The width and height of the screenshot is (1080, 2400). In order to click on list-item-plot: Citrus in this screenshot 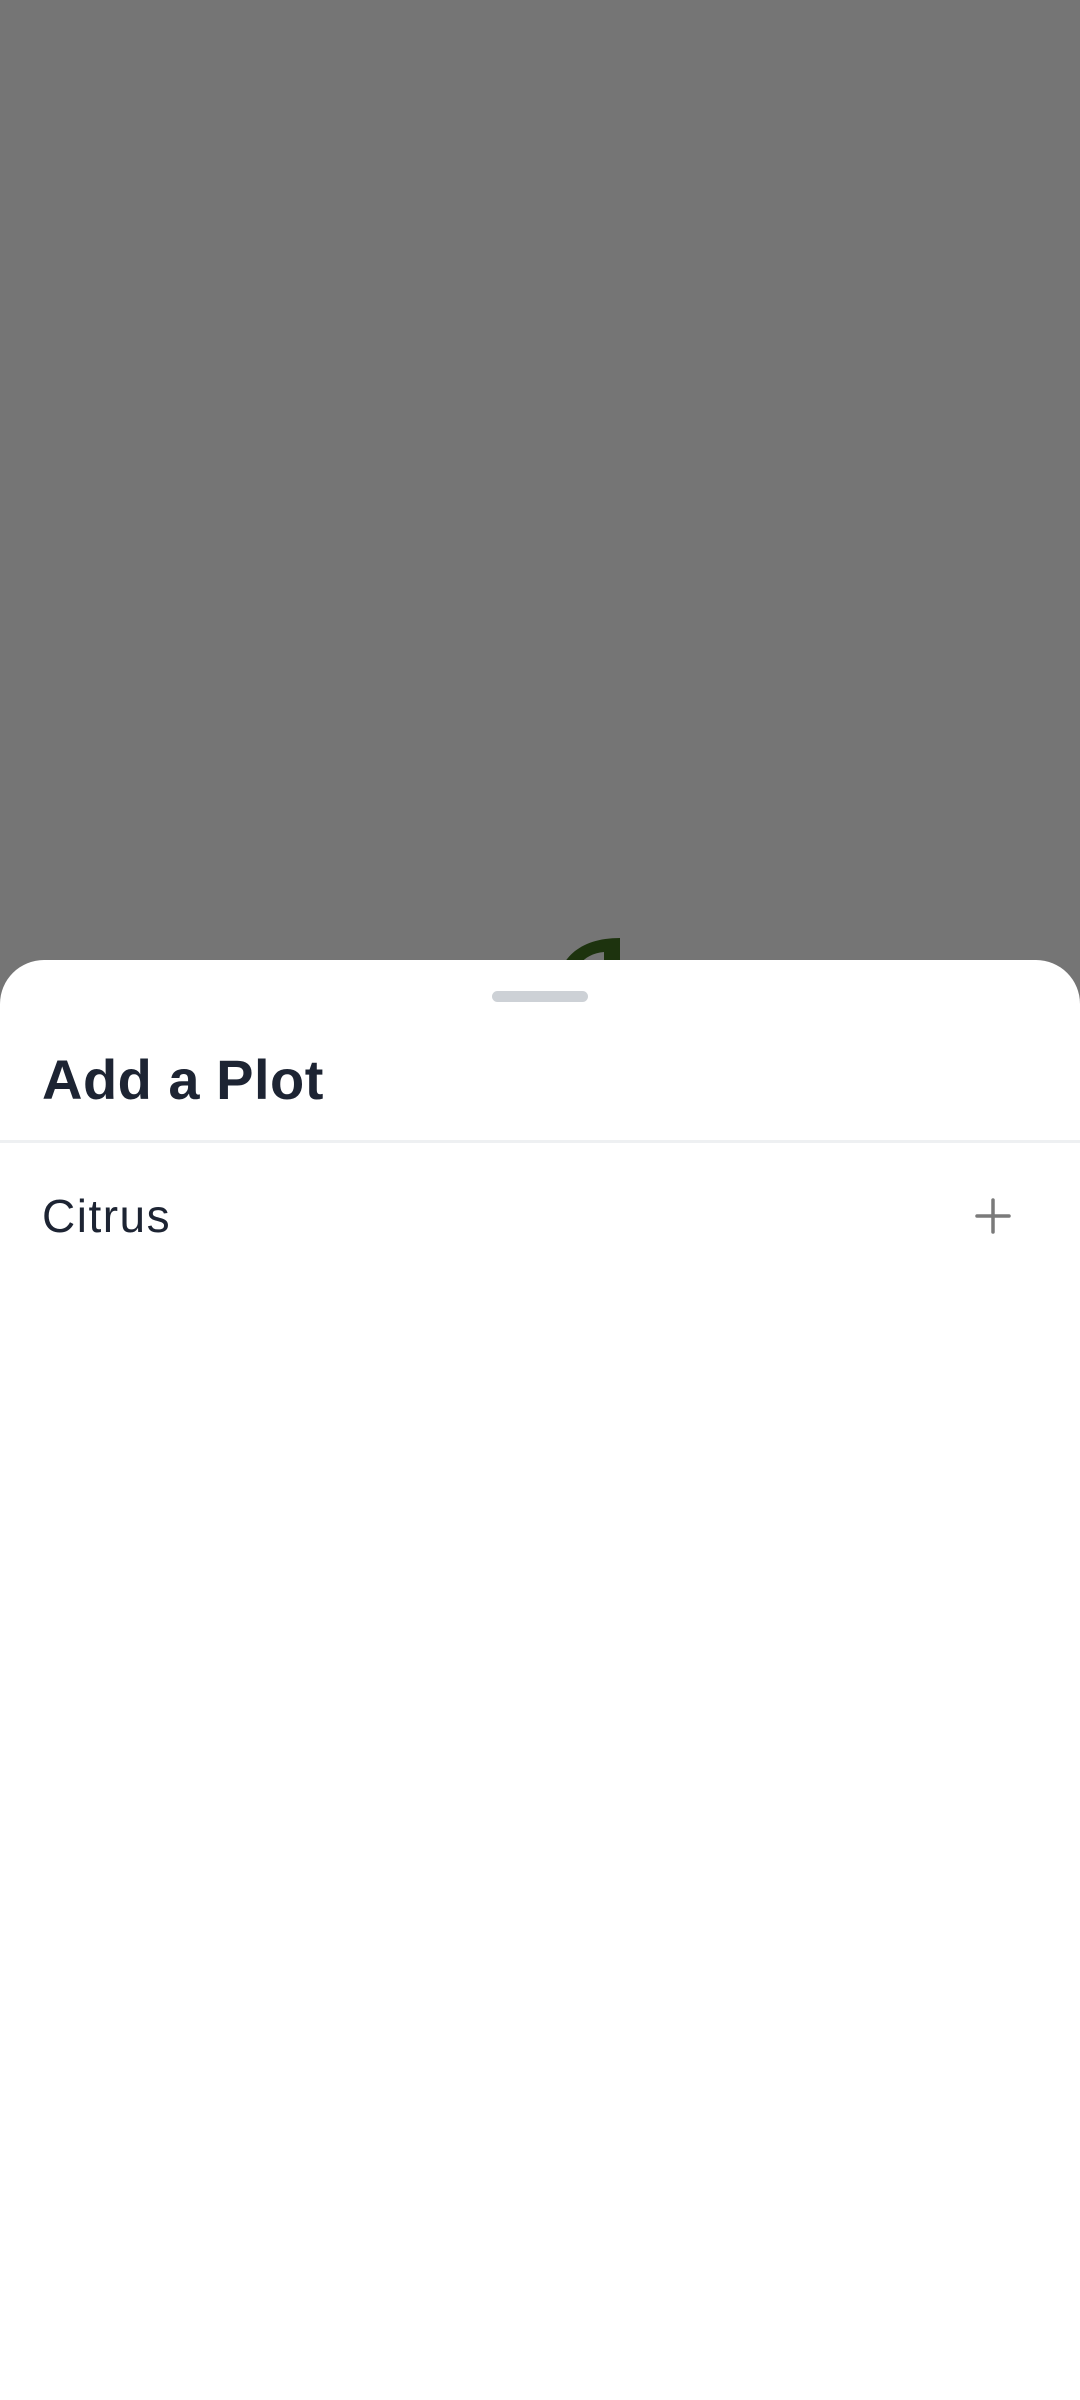, I will do `click(540, 1218)`.